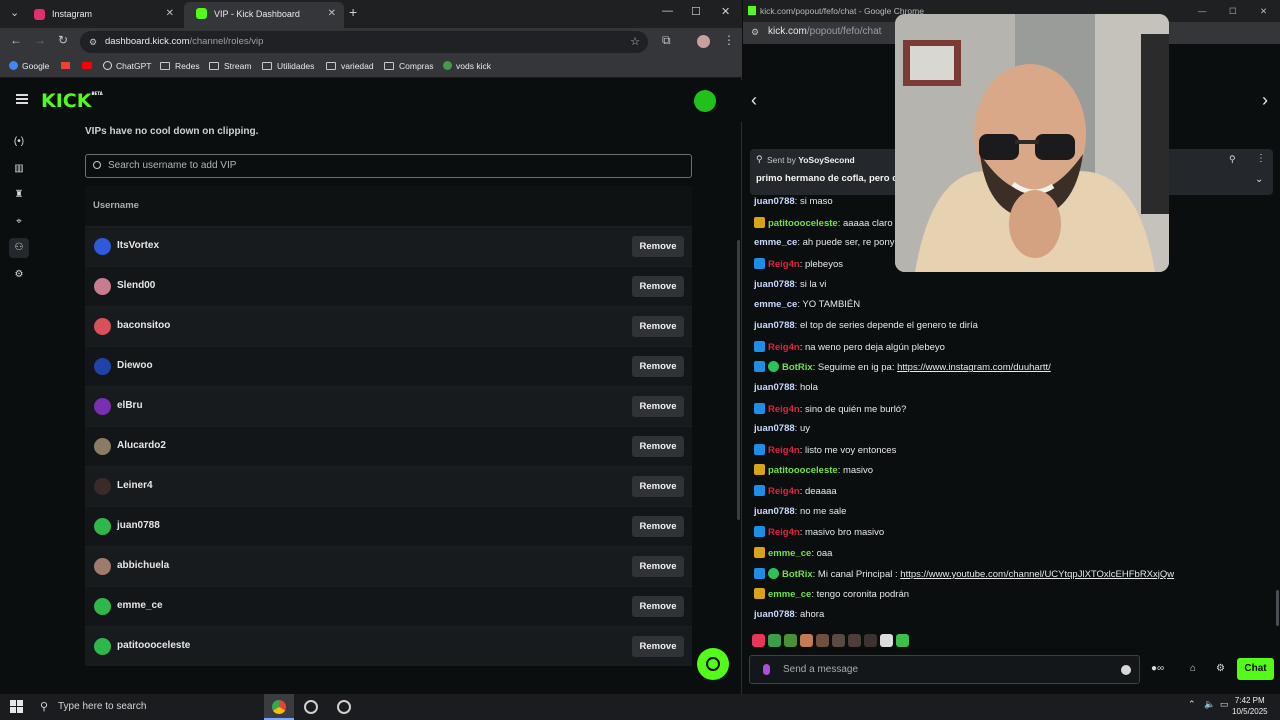 The height and width of the screenshot is (720, 1280). Describe the element at coordinates (63, 40) in the screenshot. I see `reload-icon: ↻` at that location.